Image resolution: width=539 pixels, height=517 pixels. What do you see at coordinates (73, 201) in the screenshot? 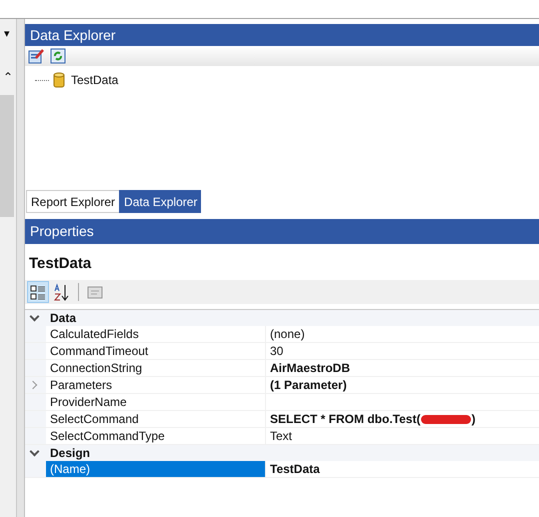
I see `tab: Report Explorer` at bounding box center [73, 201].